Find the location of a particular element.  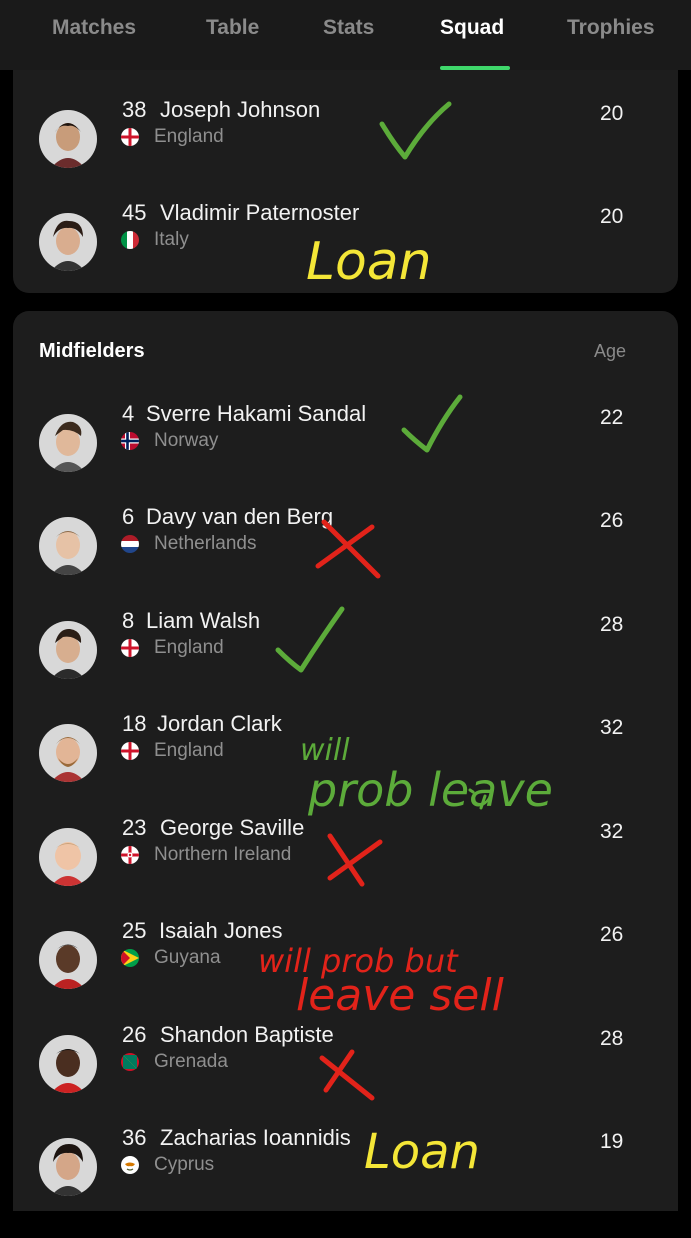

player-name: Jordan Clark is located at coordinates (219, 723).